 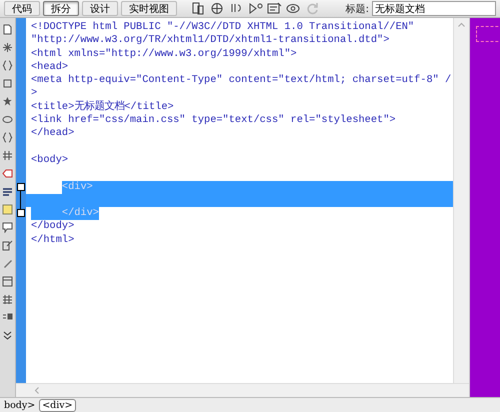 I want to click on code-text: <html xmlns="http://www.w3.org/1999/xhtml">, so click(x=164, y=54).